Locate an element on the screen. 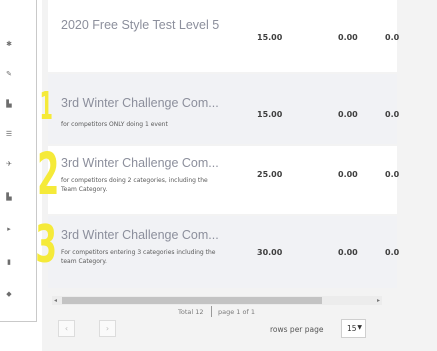 This screenshot has width=437, height=351. event-description: for competitors ONLY doing 1 event is located at coordinates (114, 124).